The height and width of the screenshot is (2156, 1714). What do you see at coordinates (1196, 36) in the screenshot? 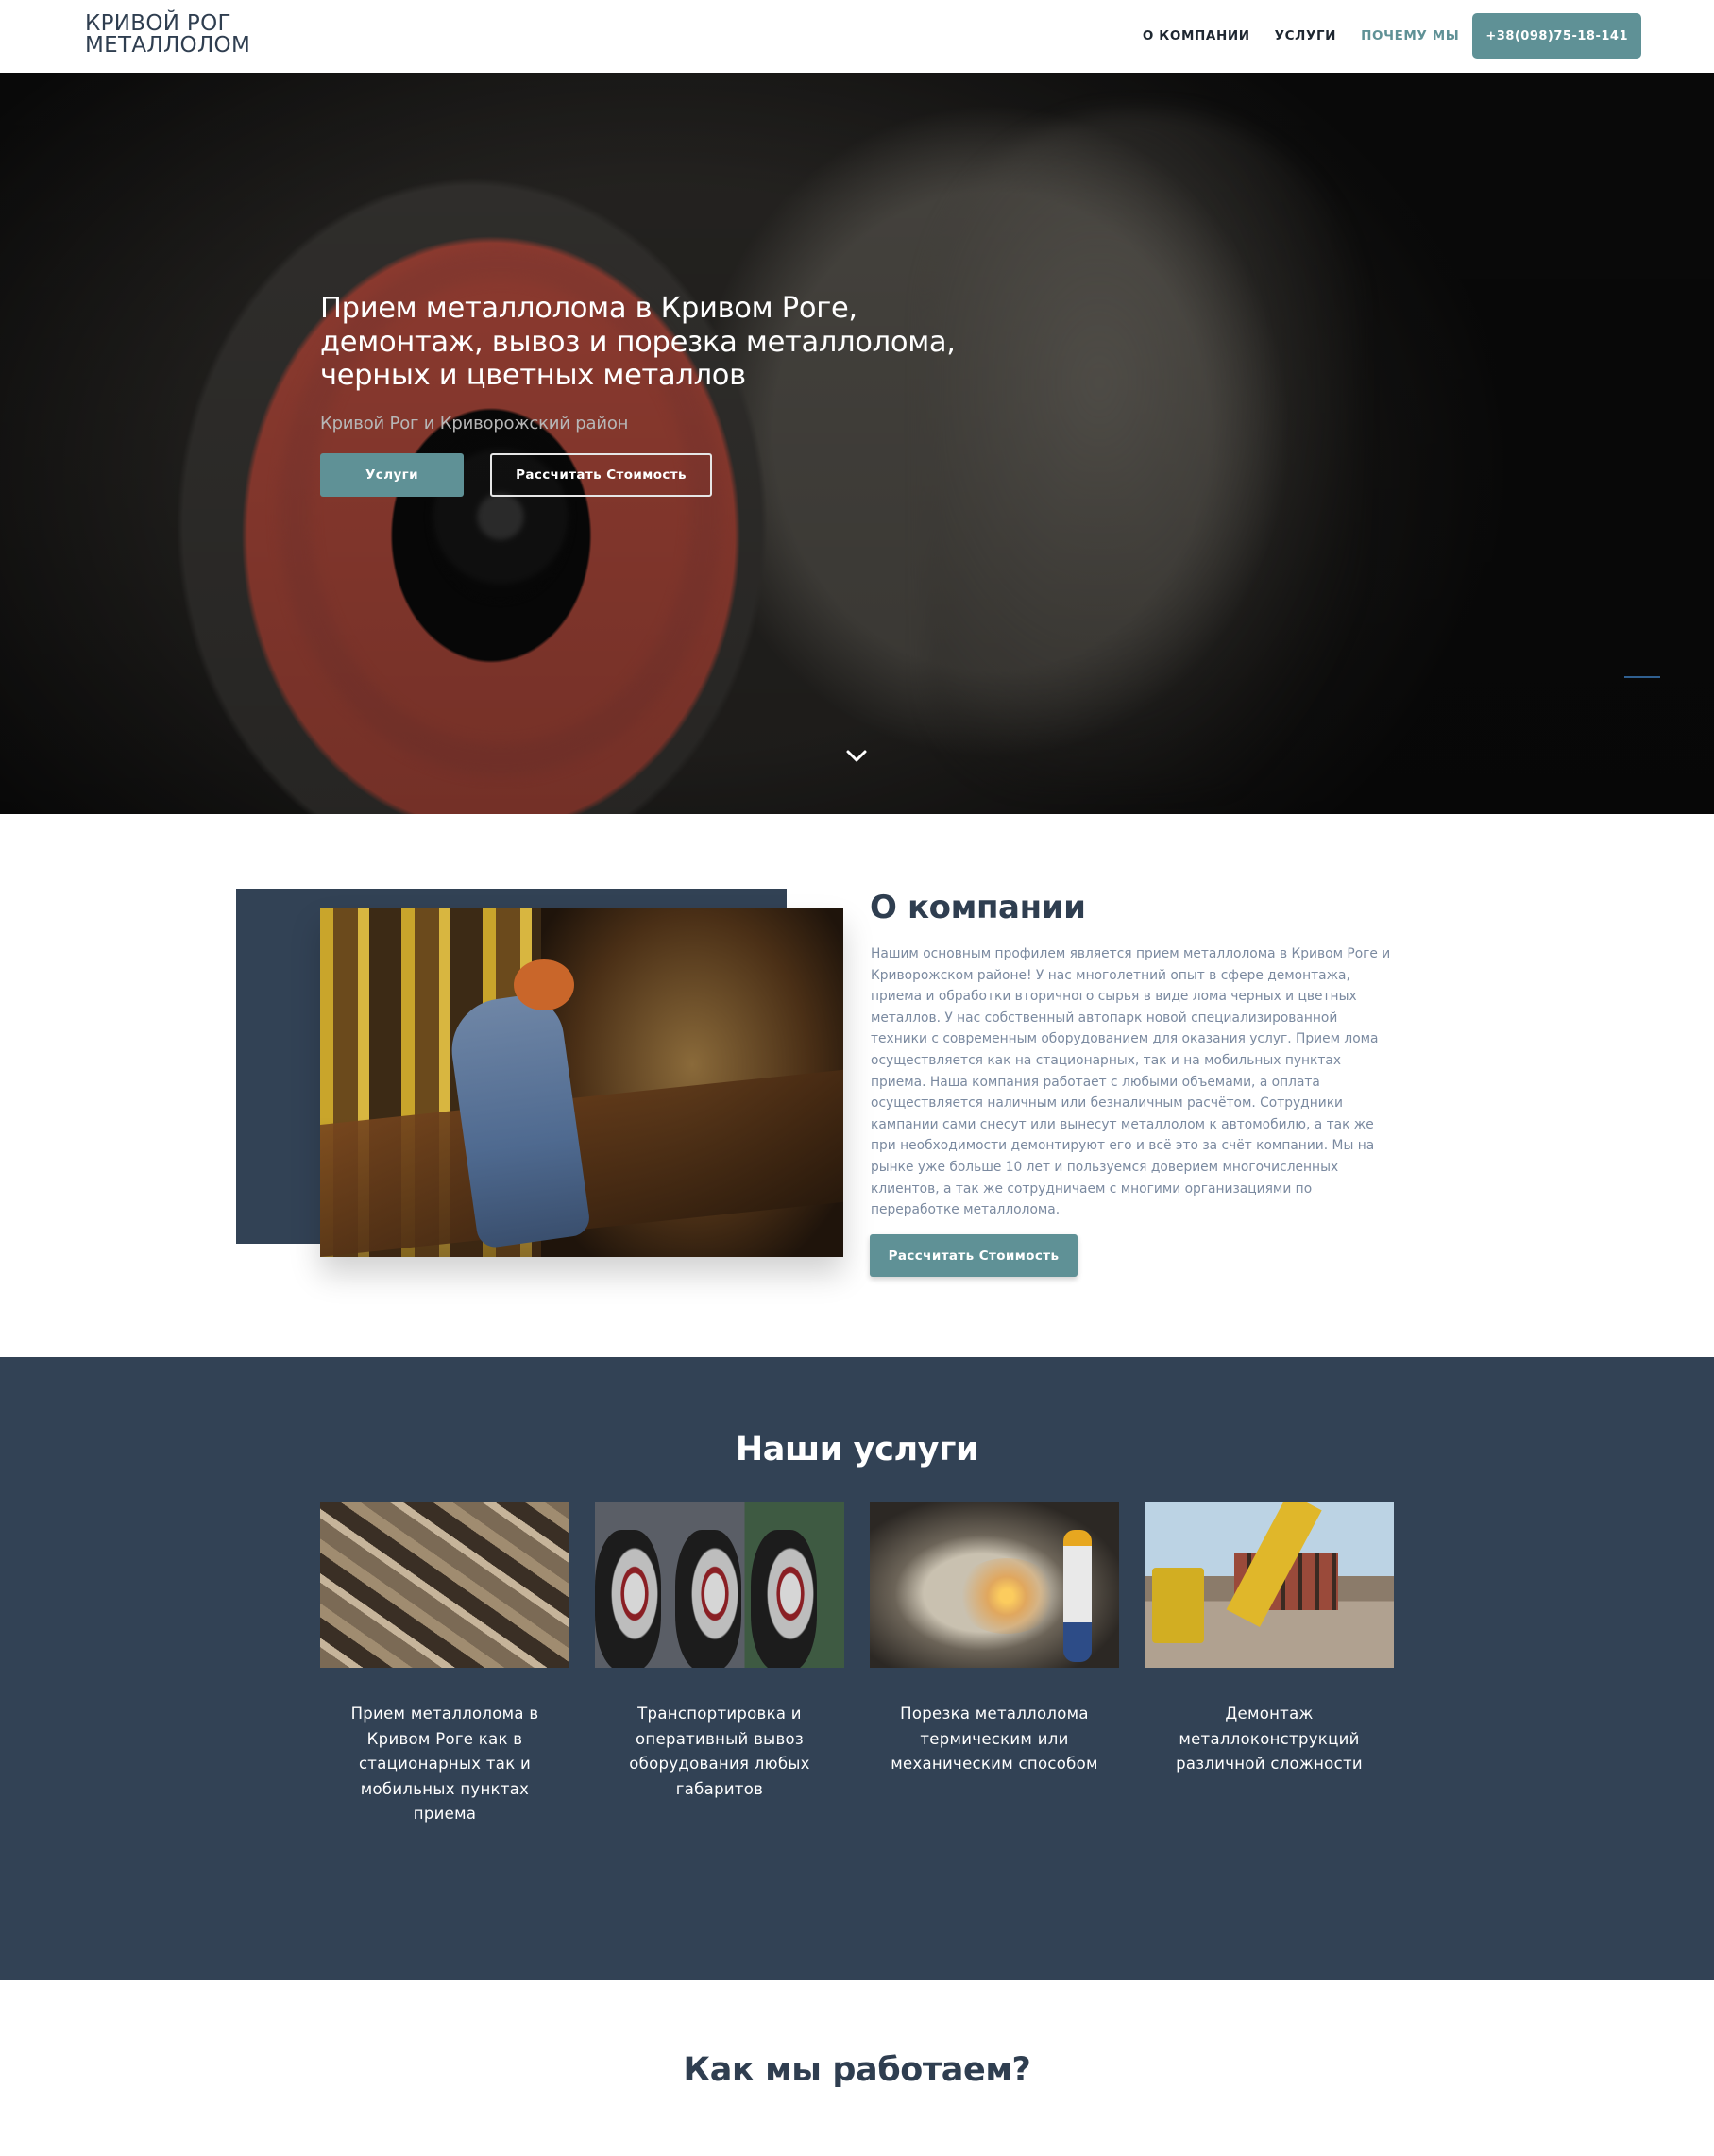
I see `nav-about: О КОМПАНИИ` at bounding box center [1196, 36].